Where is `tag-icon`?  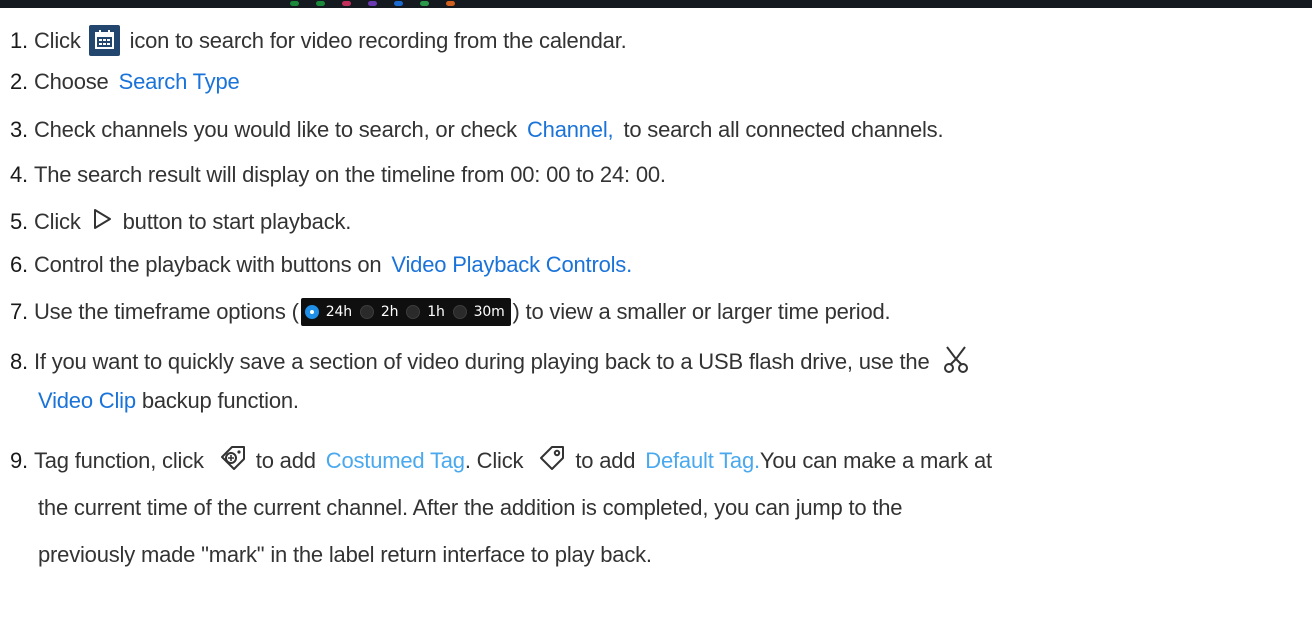 tag-icon is located at coordinates (552, 461).